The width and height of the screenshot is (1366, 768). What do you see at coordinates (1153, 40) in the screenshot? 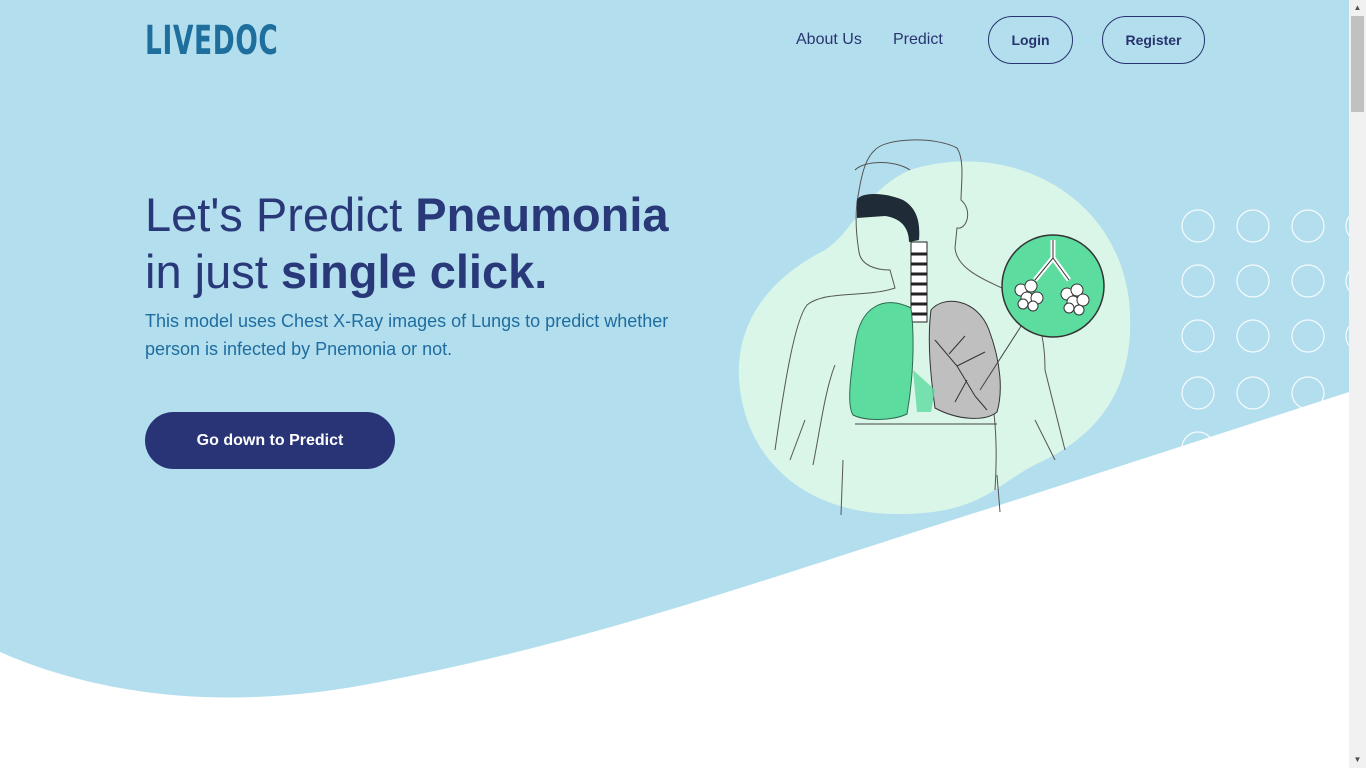
I see `register-button: Register` at bounding box center [1153, 40].